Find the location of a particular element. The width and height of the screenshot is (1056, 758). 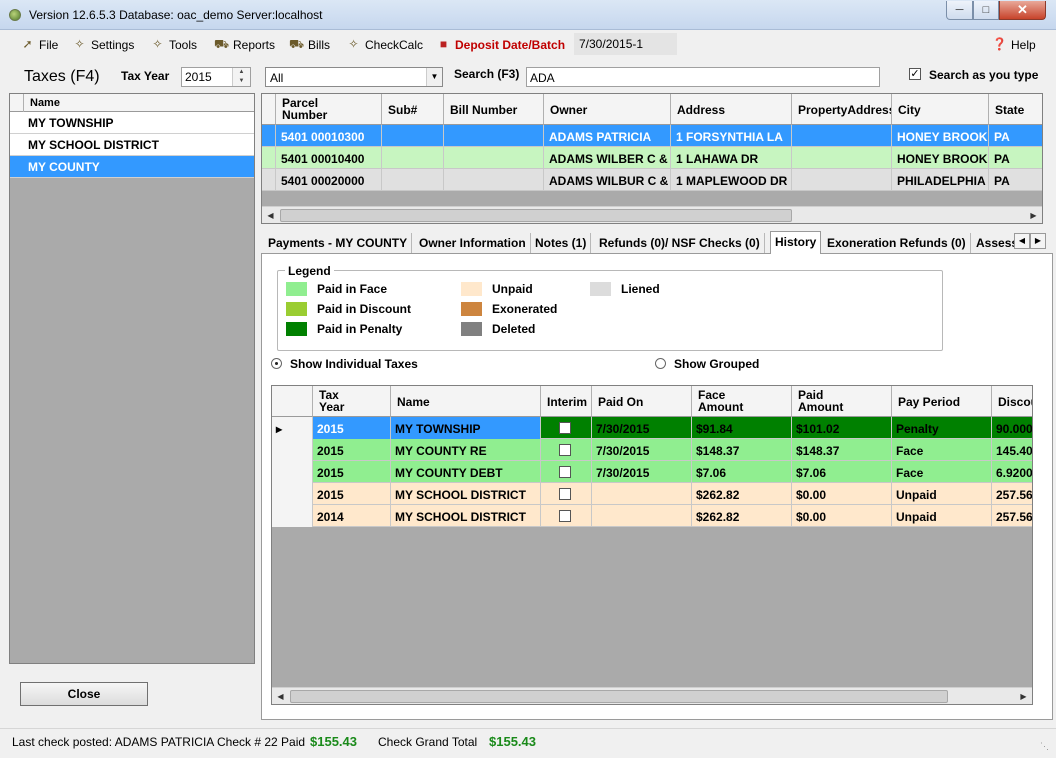

menu-file: ➚ File is located at coordinates (39, 44).